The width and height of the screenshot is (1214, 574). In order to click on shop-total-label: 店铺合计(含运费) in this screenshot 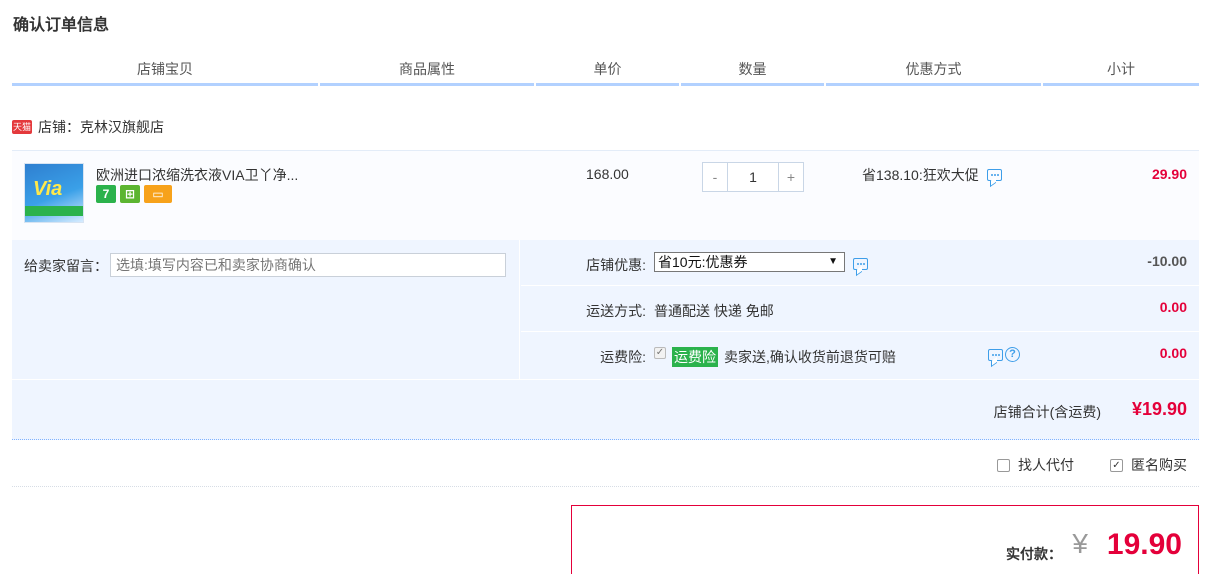, I will do `click(1047, 412)`.